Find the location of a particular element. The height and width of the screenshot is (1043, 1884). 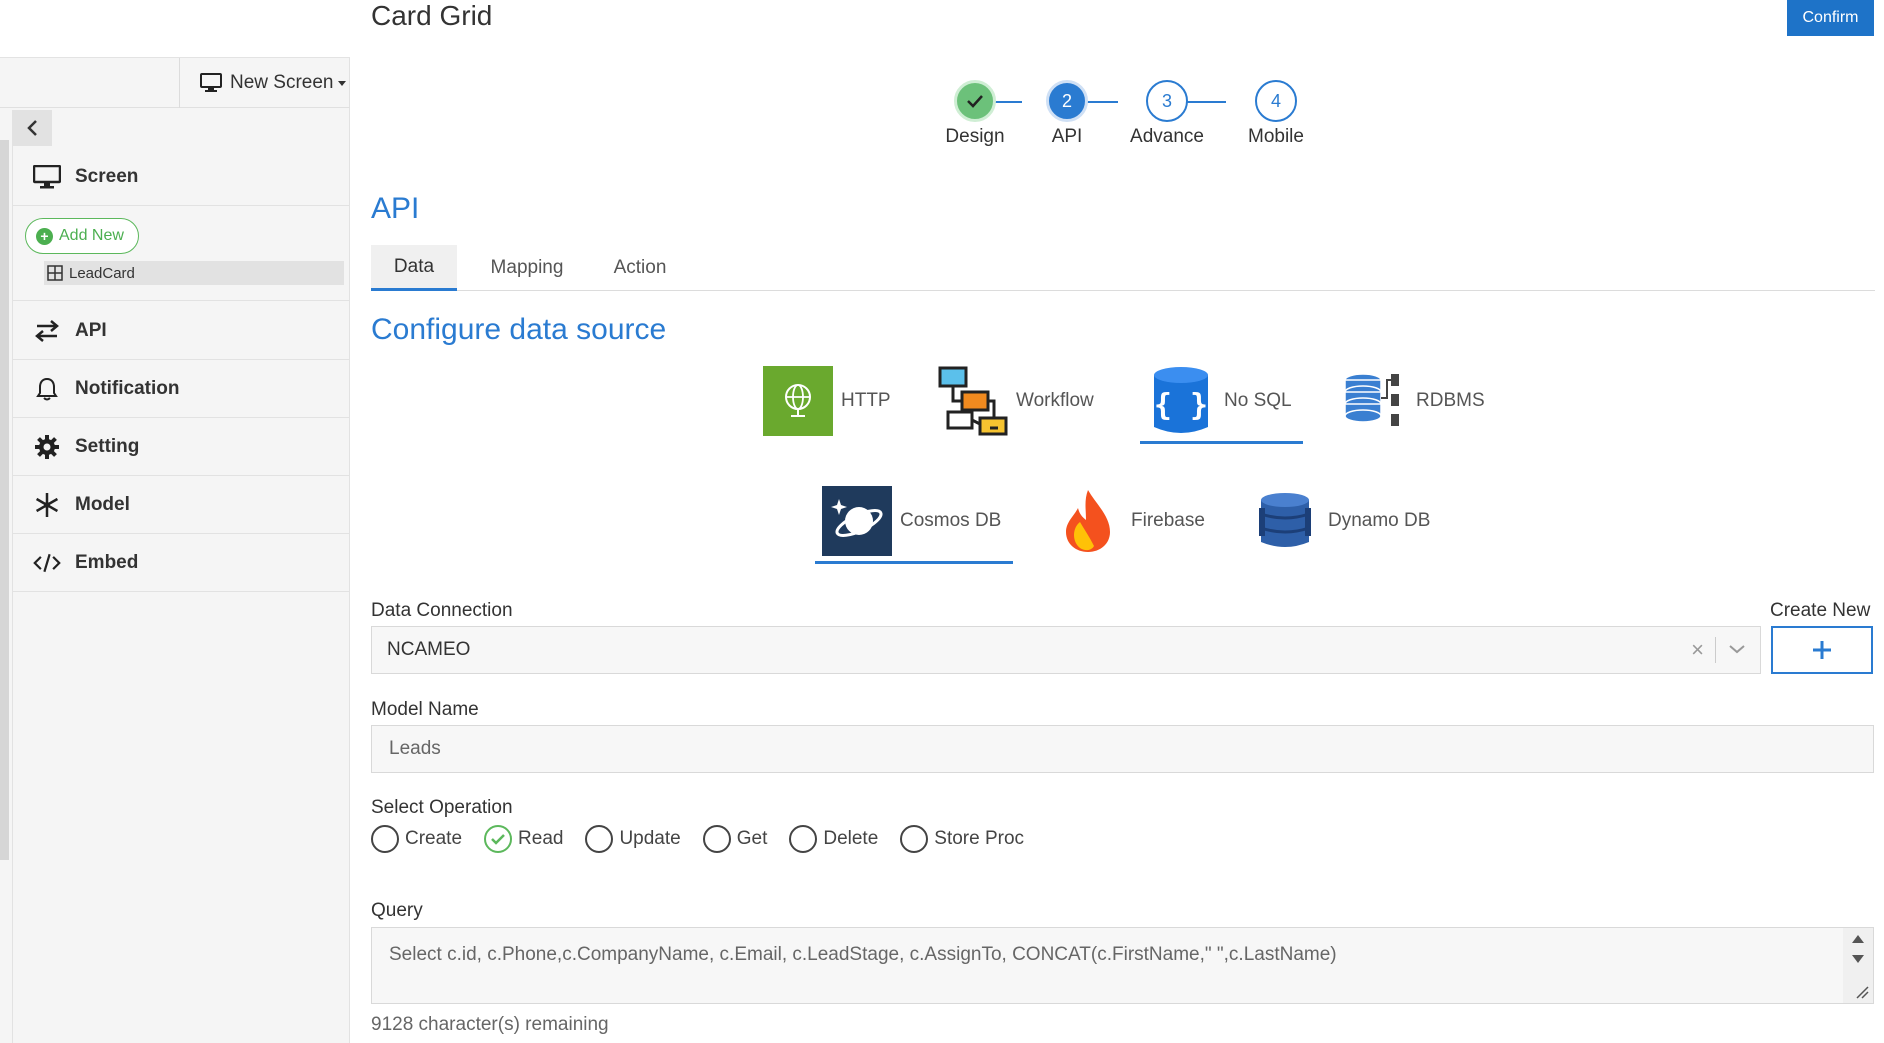

scroll-up-icon is located at coordinates (1858, 939).